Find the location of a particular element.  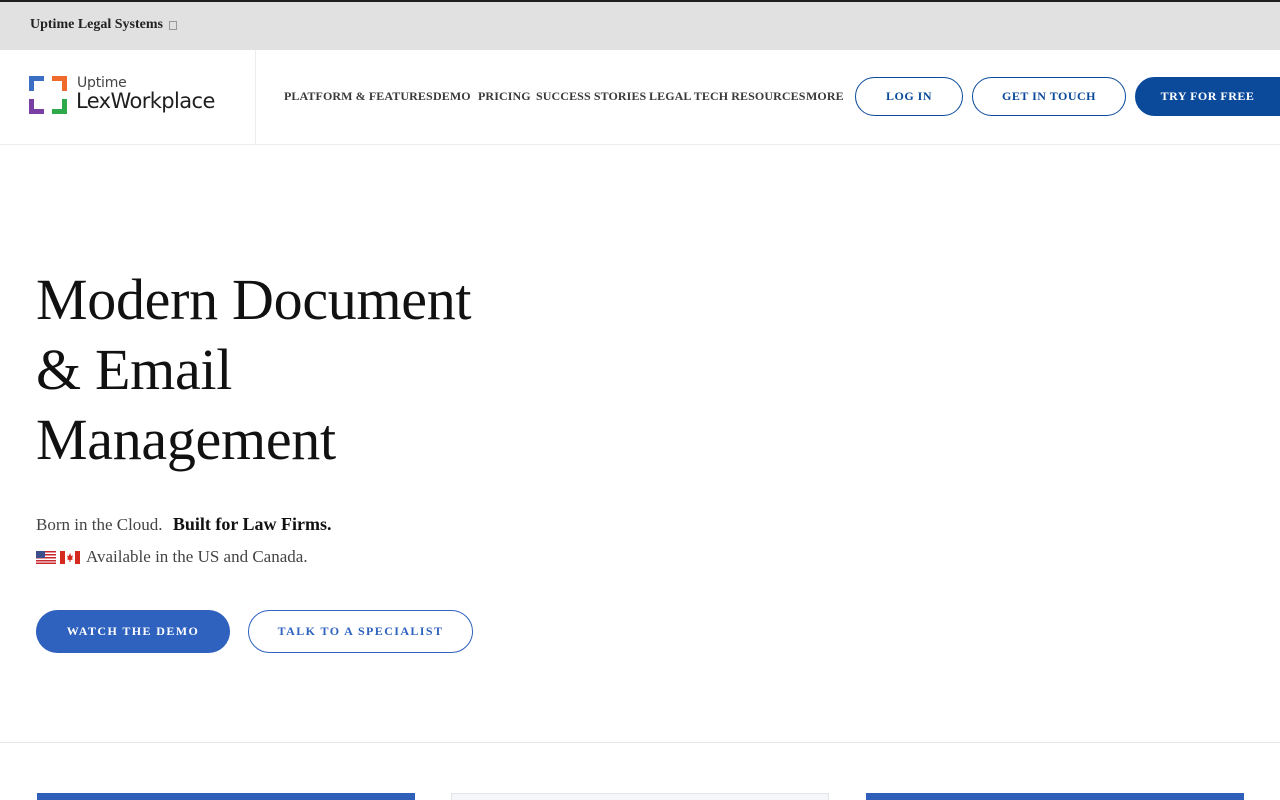

hero-subtitle: Born in the Cloud. Built for Law Firms. is located at coordinates (183, 524).